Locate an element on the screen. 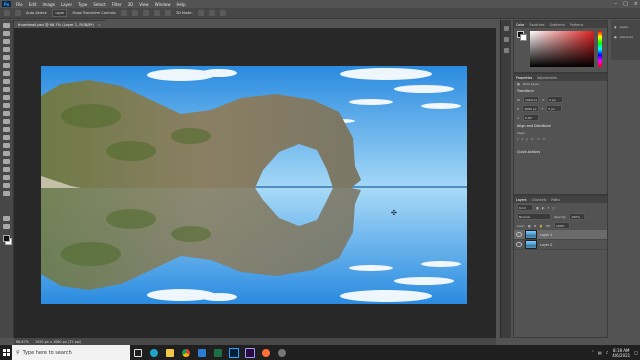 This screenshot has width=640, height=360. network-icon: ▤ is located at coordinates (600, 352).